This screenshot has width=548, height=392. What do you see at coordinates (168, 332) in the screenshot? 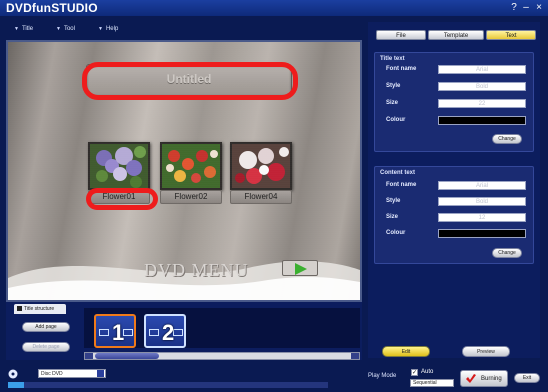
I see `title-card-number: 2` at bounding box center [168, 332].